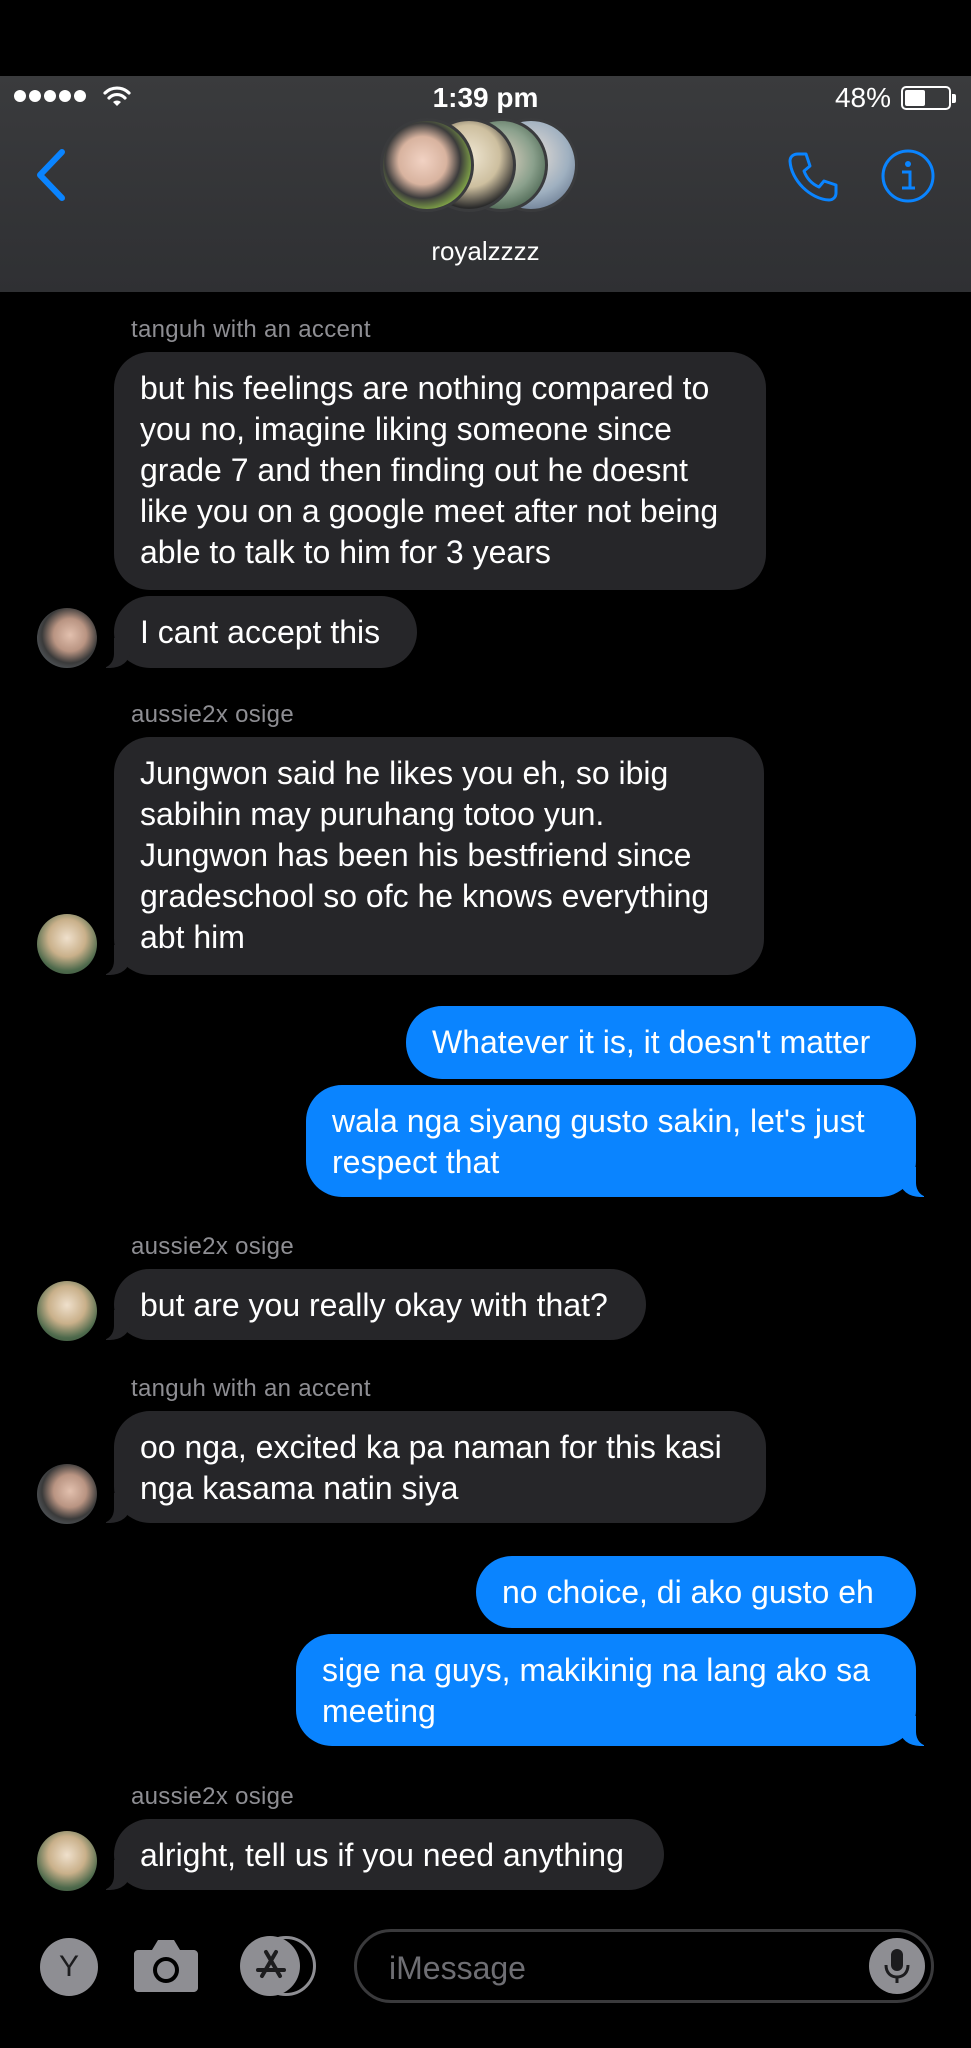  I want to click on message-bubble-outgoing: no choice, di ako gusto eh, so click(696, 1592).